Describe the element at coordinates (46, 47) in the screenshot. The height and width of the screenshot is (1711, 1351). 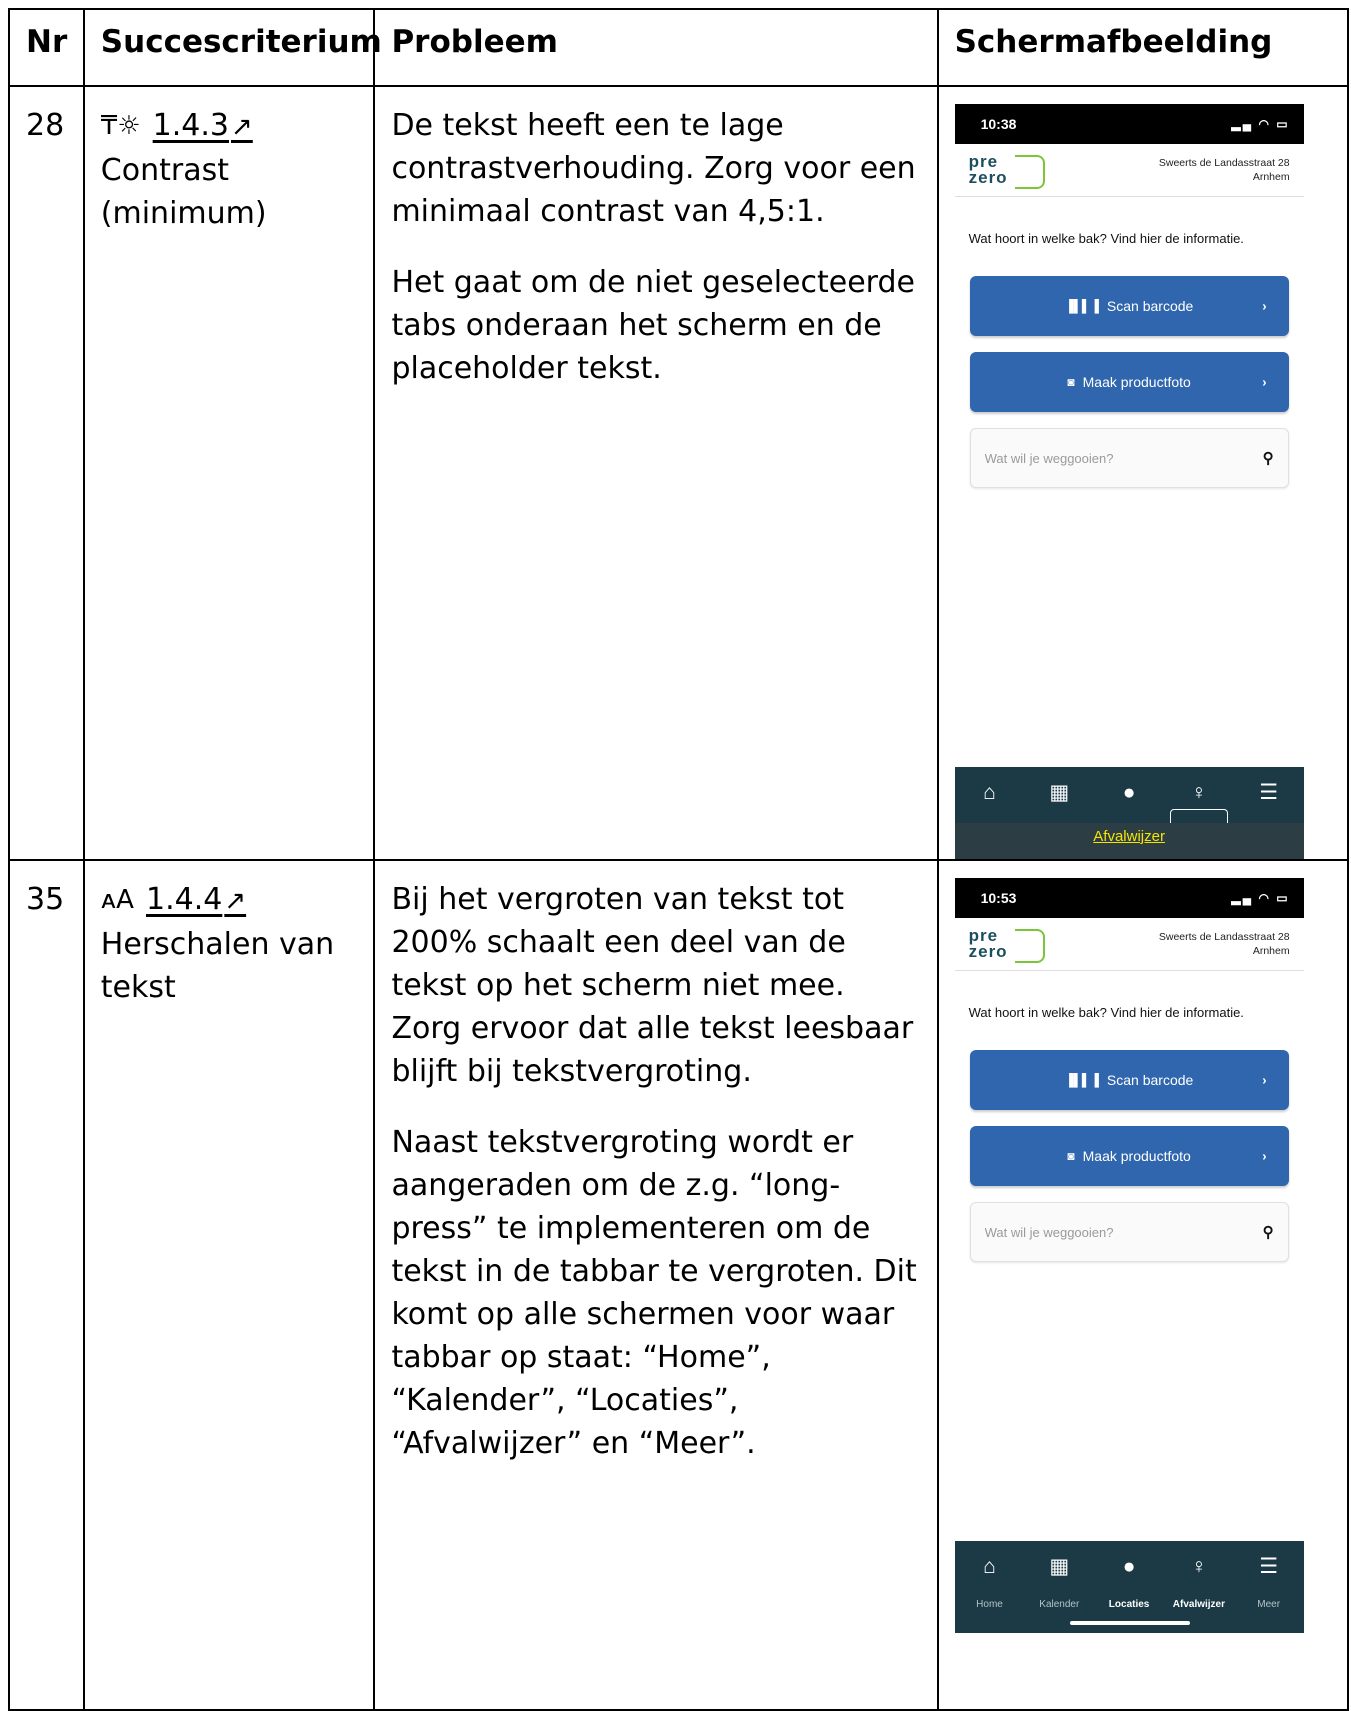
I see `header-nr: Nr` at that location.